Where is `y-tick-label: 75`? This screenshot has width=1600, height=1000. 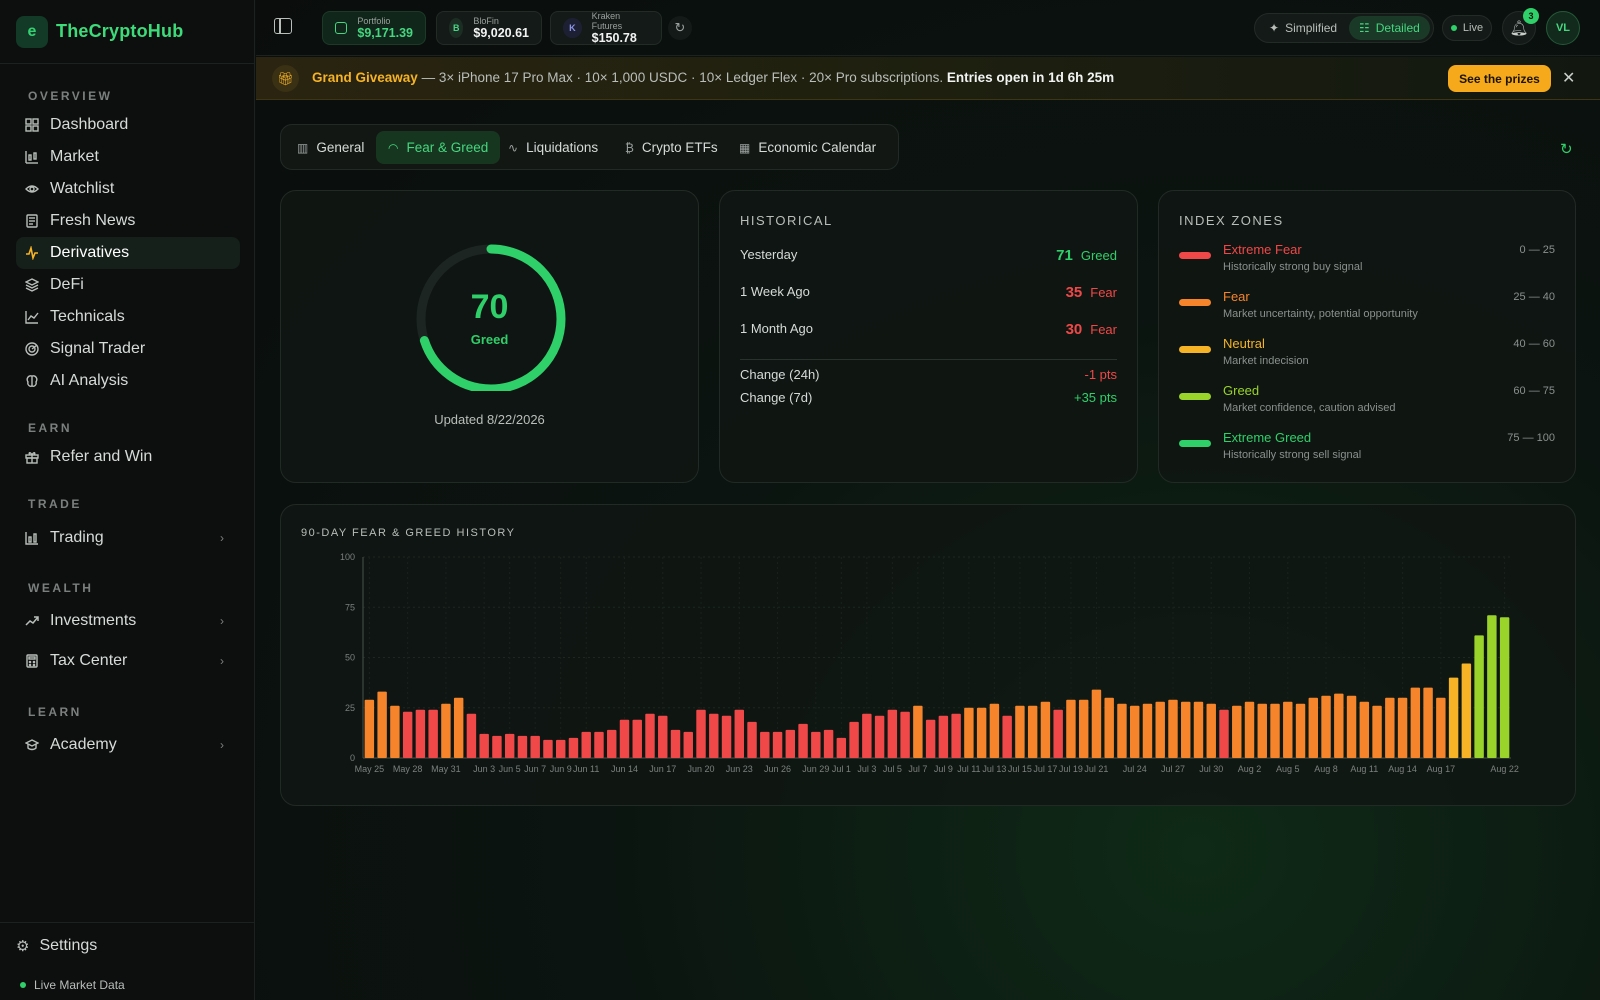 y-tick-label: 75 is located at coordinates (350, 607).